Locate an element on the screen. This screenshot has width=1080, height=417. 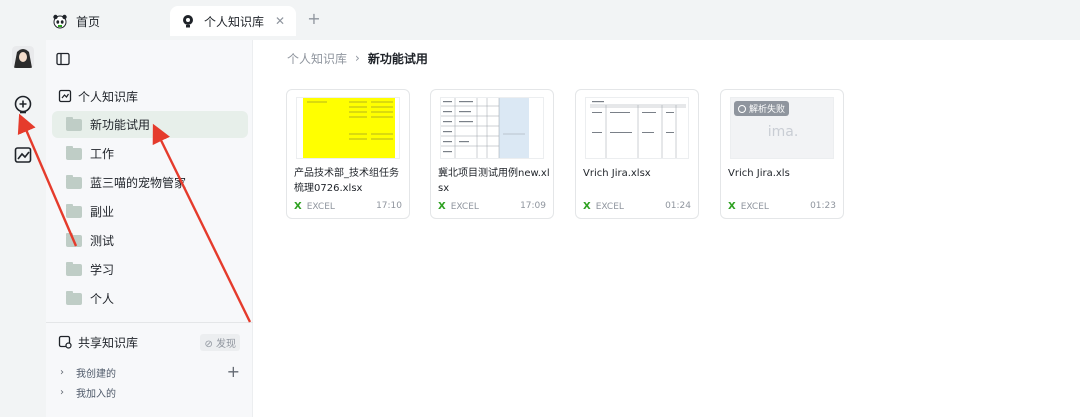
add-tab-button: + is located at coordinates (314, 19).